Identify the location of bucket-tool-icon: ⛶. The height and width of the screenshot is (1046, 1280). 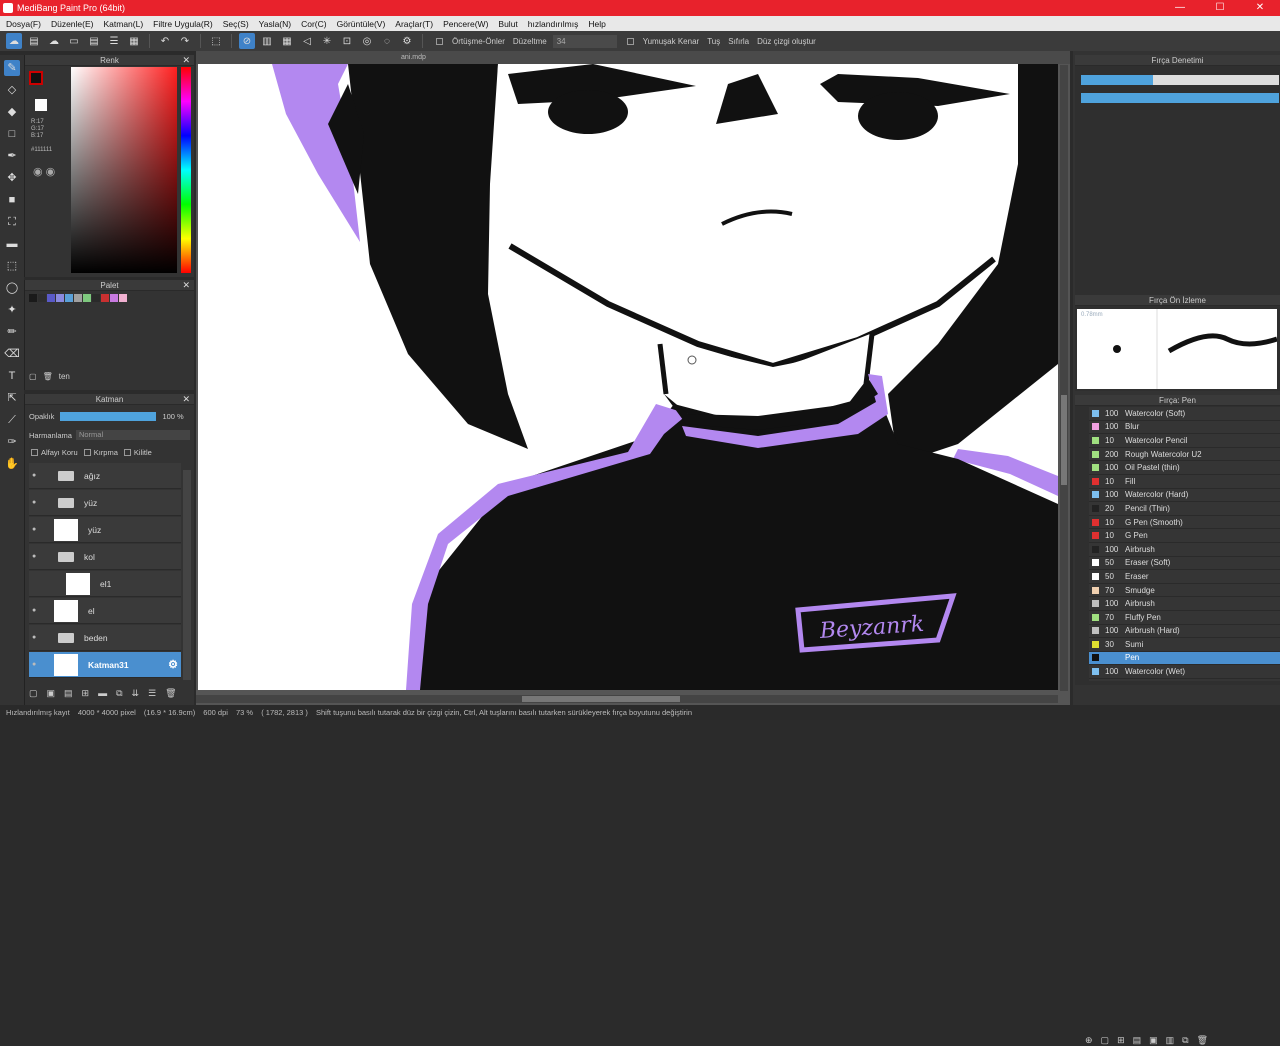
(12, 222).